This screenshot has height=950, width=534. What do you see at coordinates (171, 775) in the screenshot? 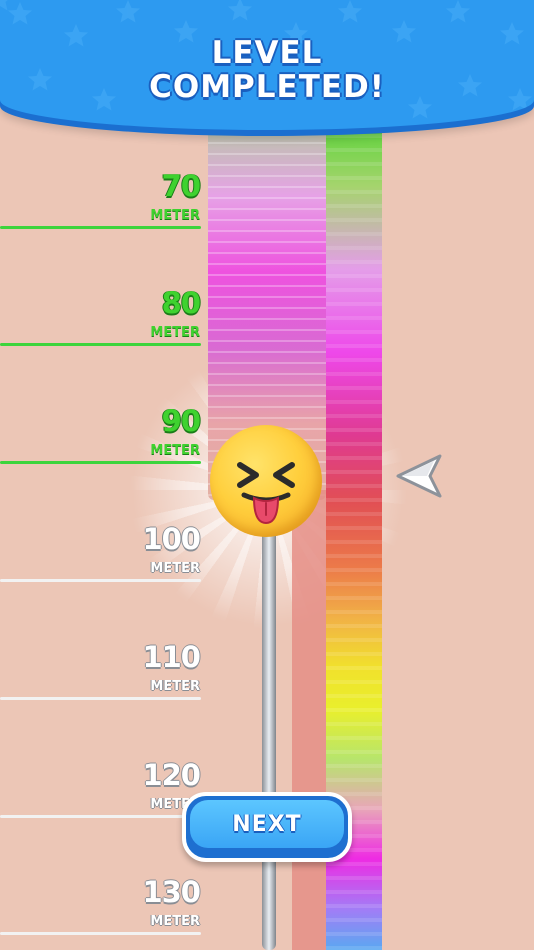
I see `meter-value: 120` at bounding box center [171, 775].